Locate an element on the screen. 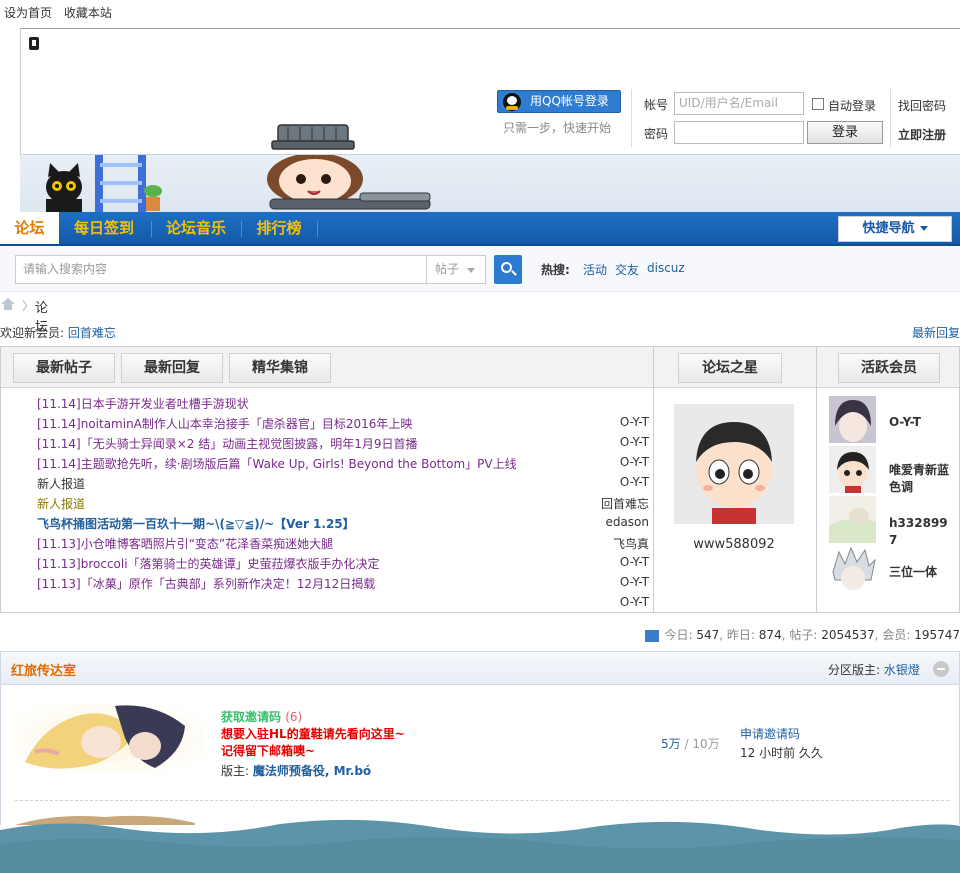 This screenshot has height=873, width=960. mobile-icon is located at coordinates (34, 43).